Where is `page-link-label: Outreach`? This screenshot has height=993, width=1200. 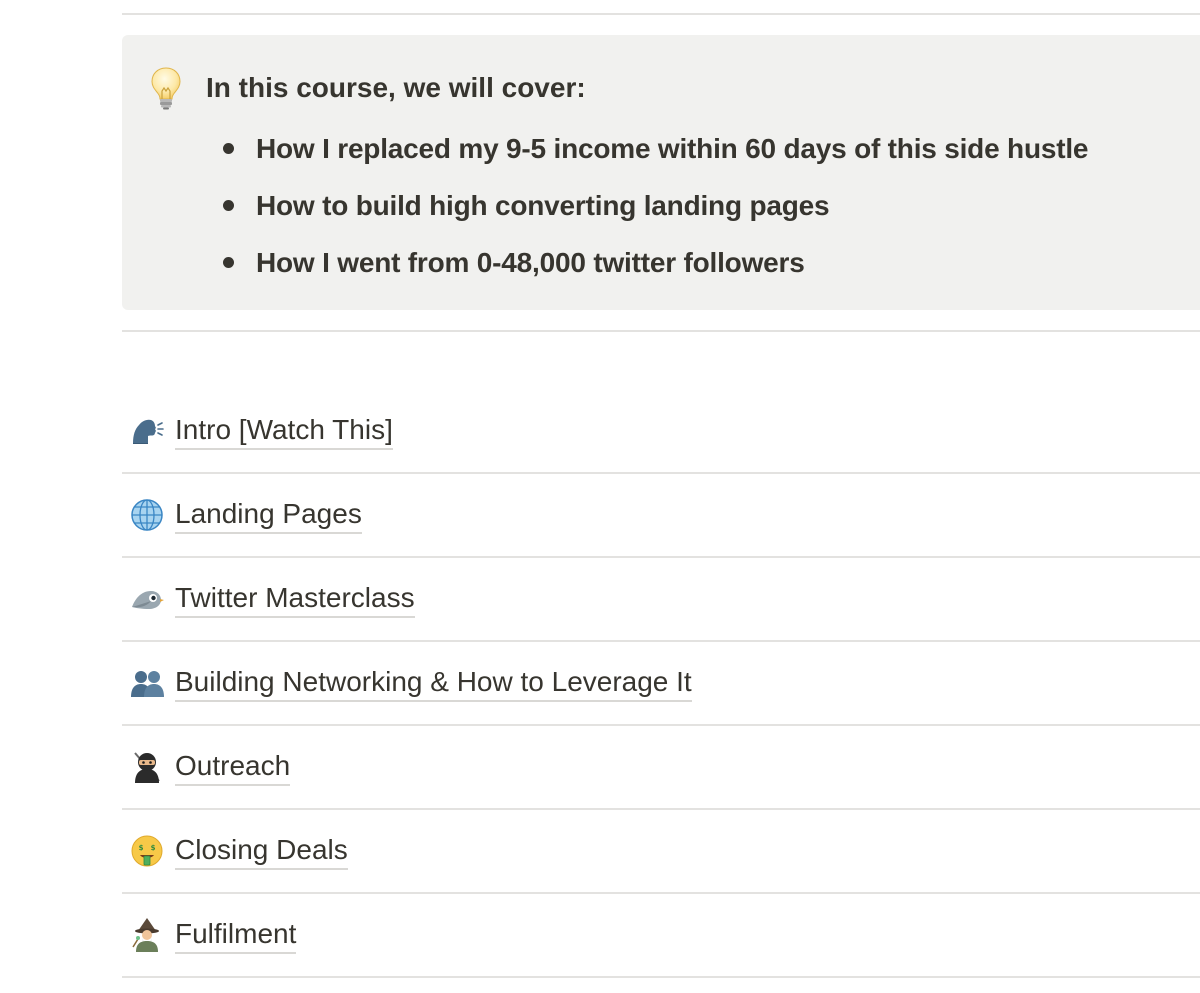
page-link-label: Outreach is located at coordinates (233, 767).